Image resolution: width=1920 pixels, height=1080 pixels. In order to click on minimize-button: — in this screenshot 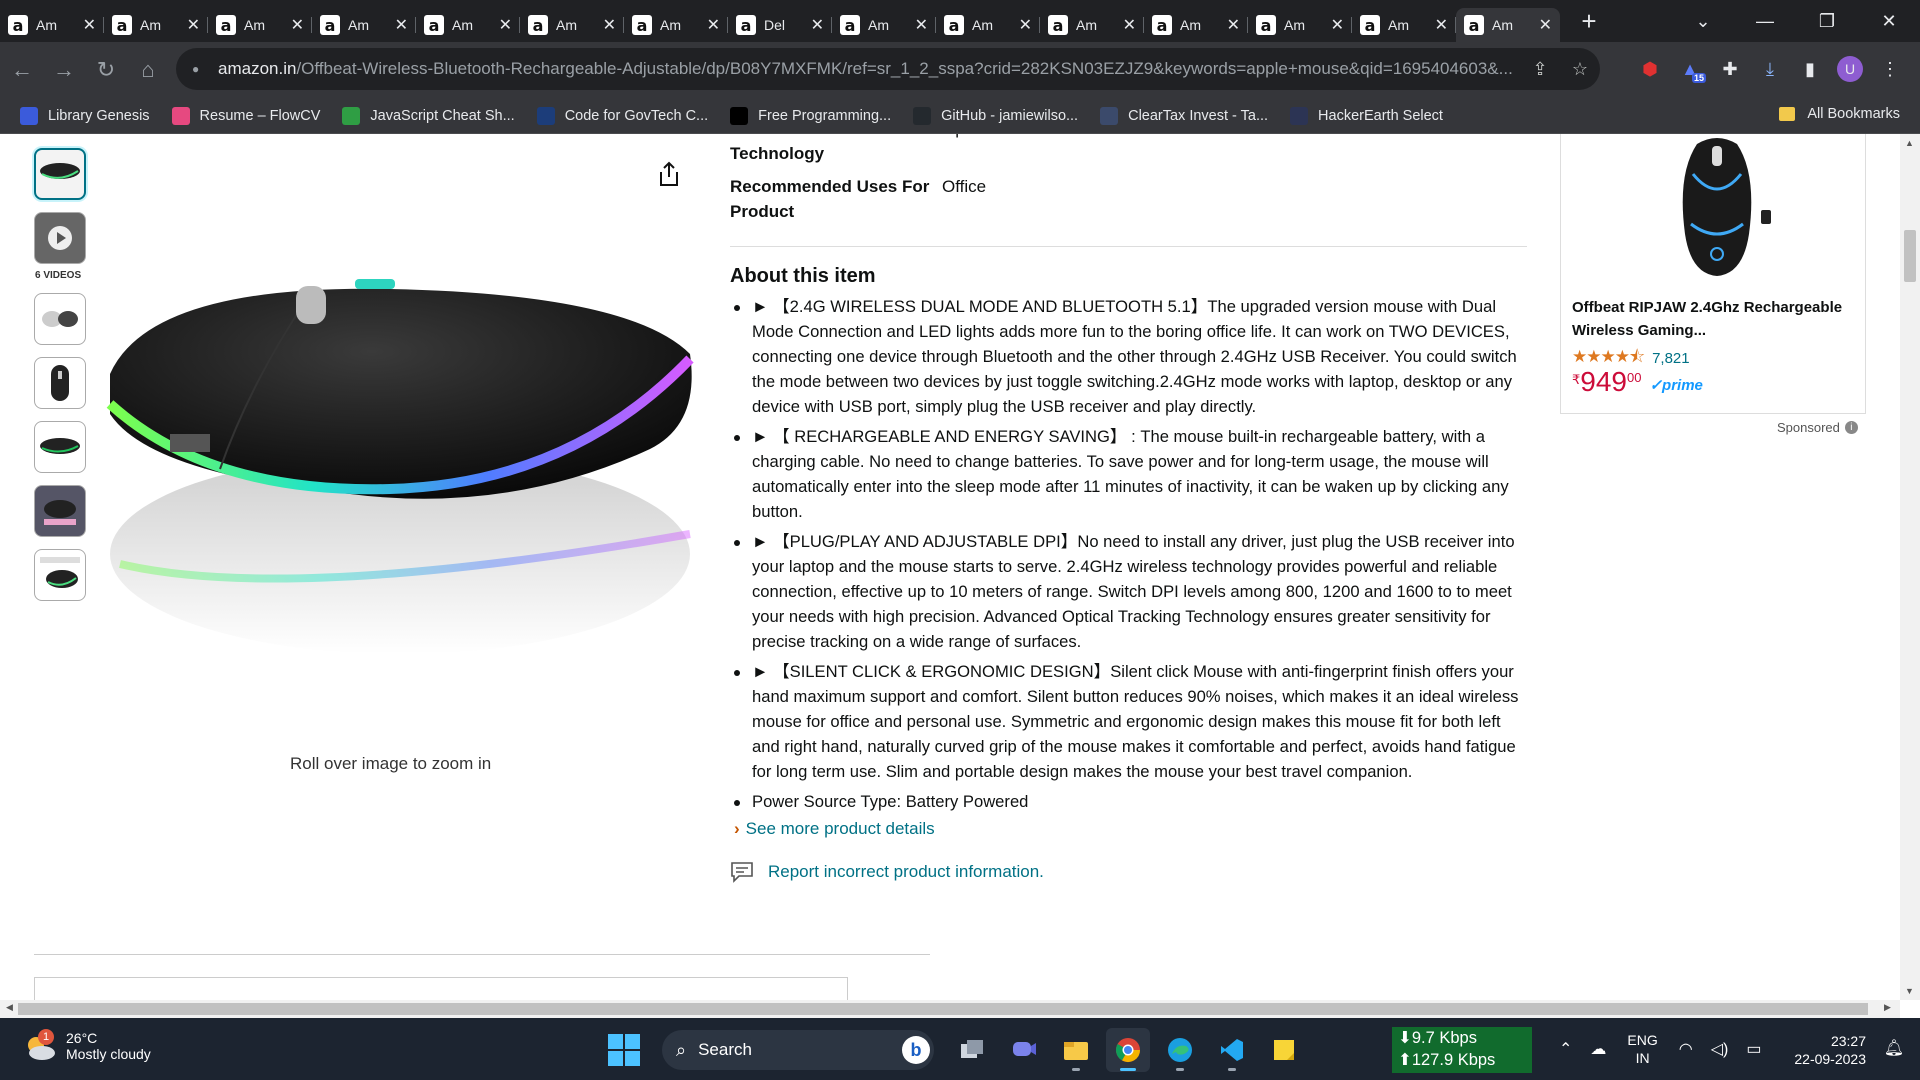, I will do `click(1765, 21)`.